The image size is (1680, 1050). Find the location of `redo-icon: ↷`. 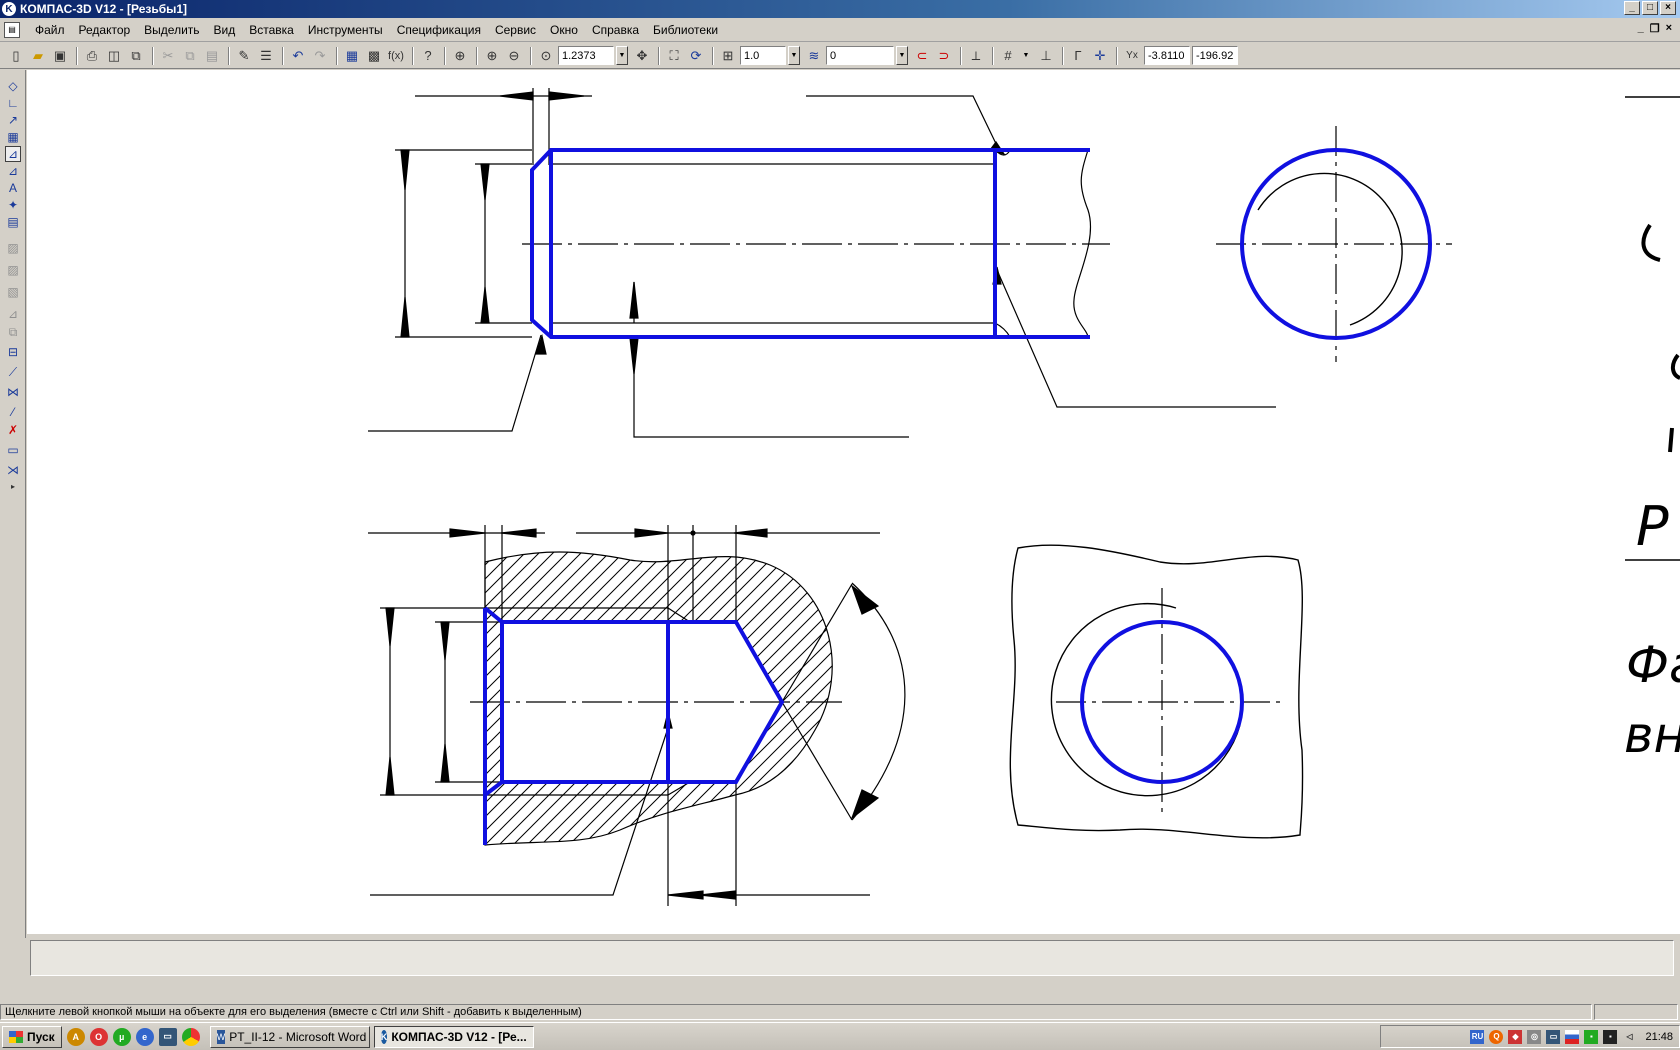

redo-icon: ↷ is located at coordinates (320, 56).